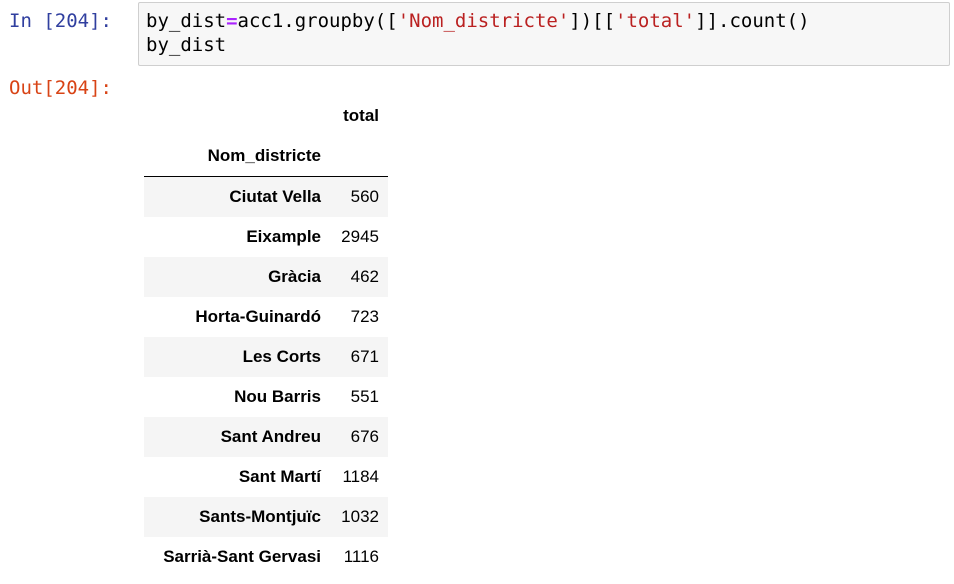 This screenshot has height=584, width=954. Describe the element at coordinates (242, 556) in the screenshot. I see `row-index: Sarrià-Sant Gervasi` at that location.